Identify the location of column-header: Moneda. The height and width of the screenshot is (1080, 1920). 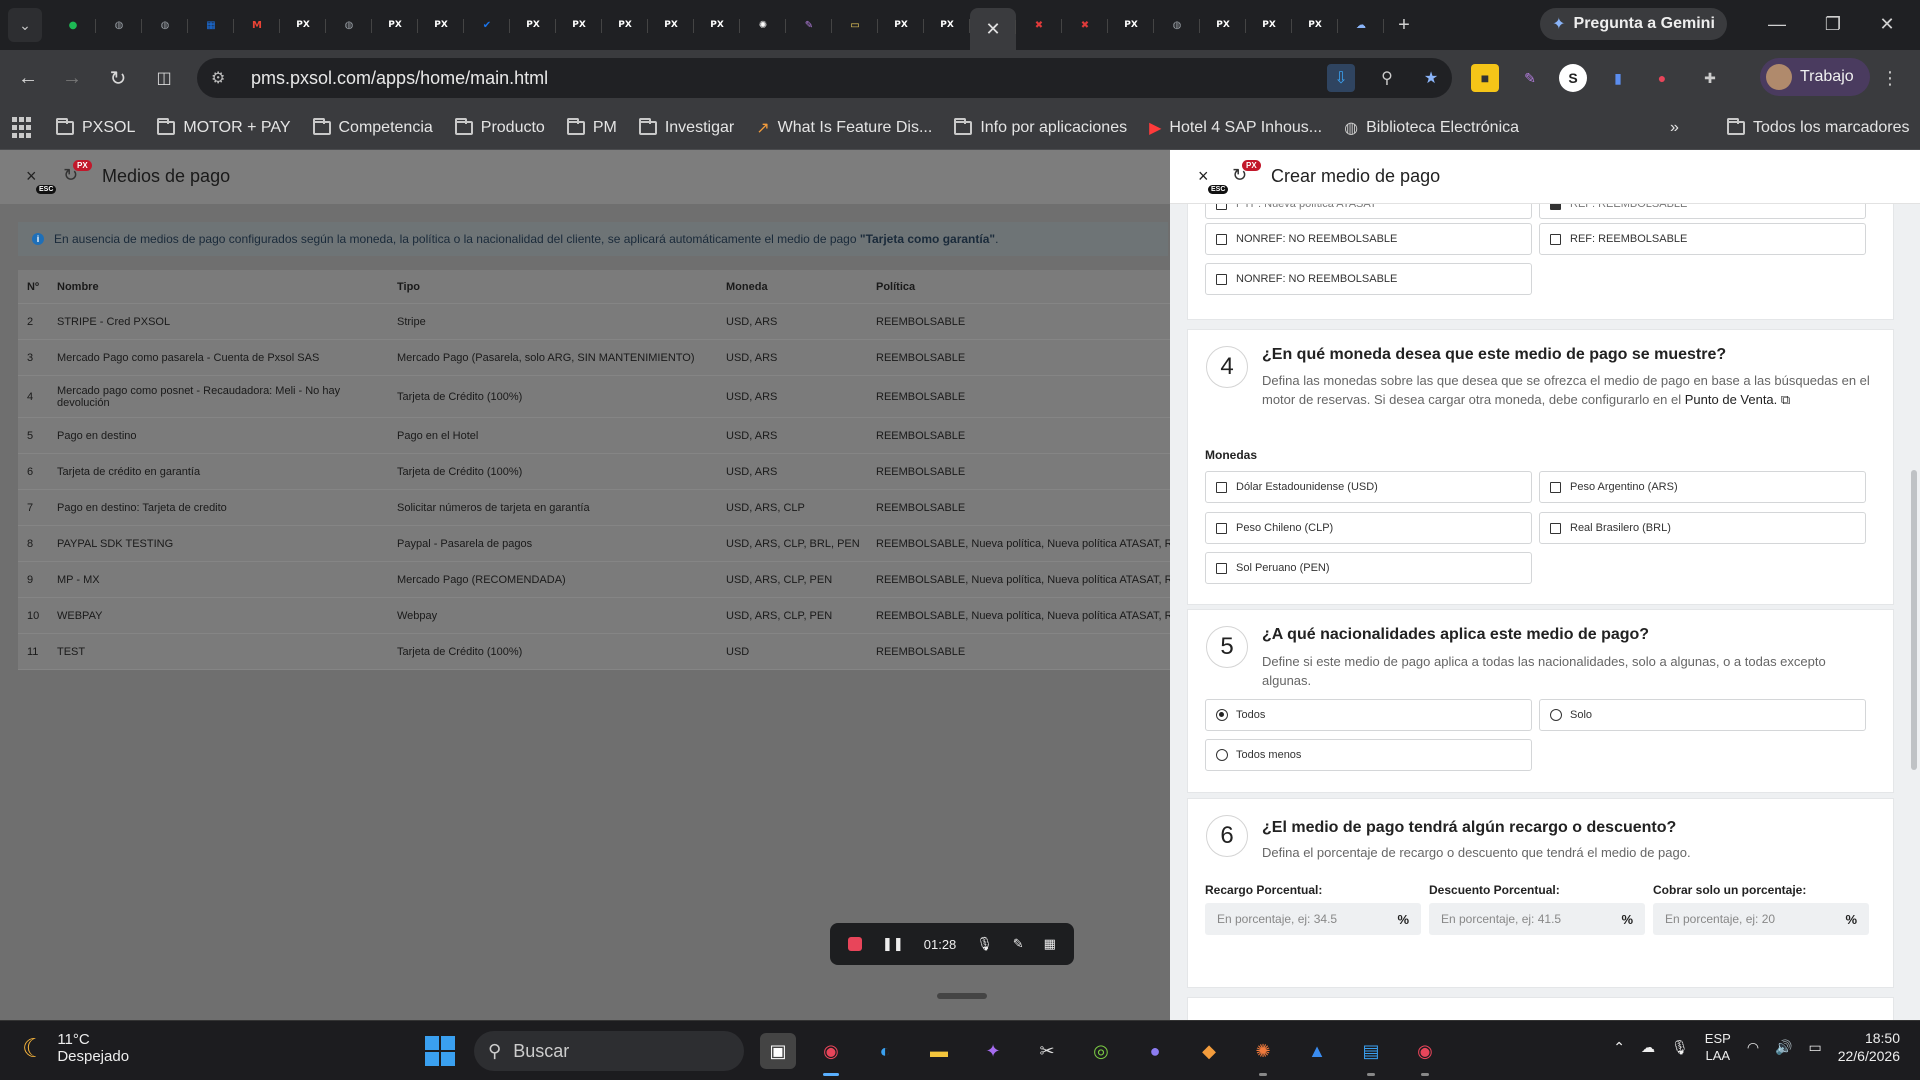
(792, 287).